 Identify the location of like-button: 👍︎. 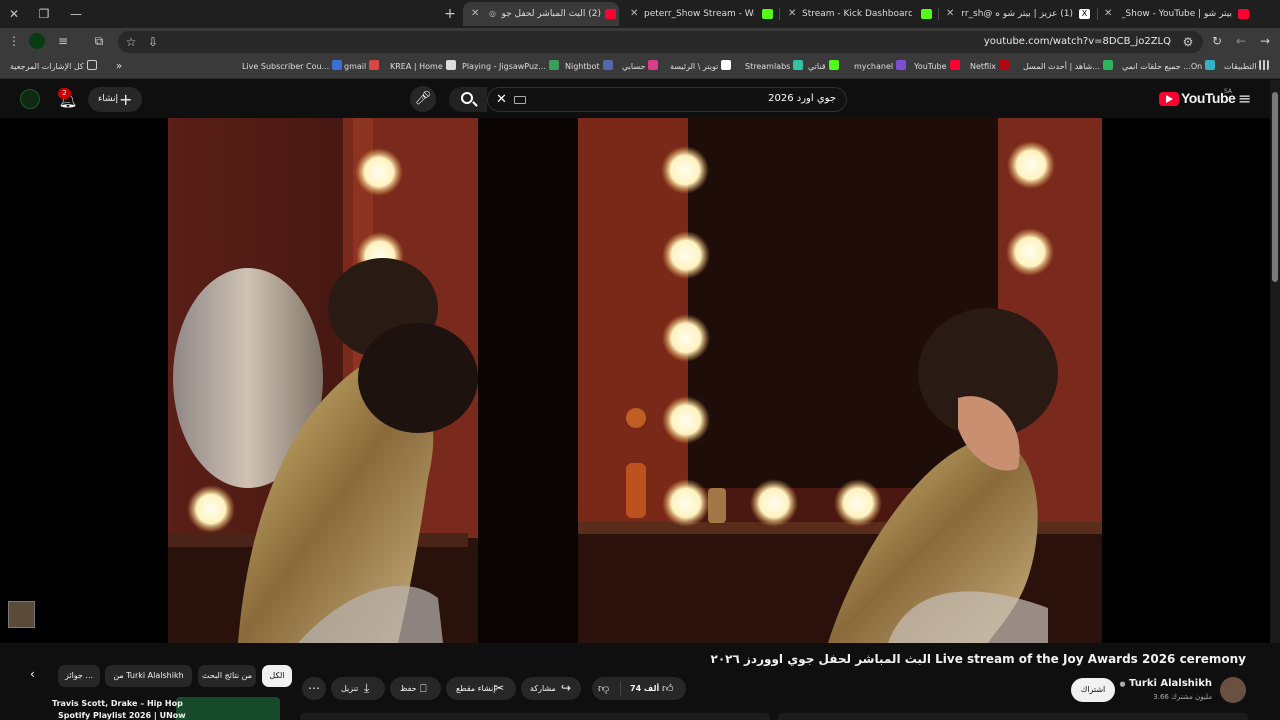
(668, 688).